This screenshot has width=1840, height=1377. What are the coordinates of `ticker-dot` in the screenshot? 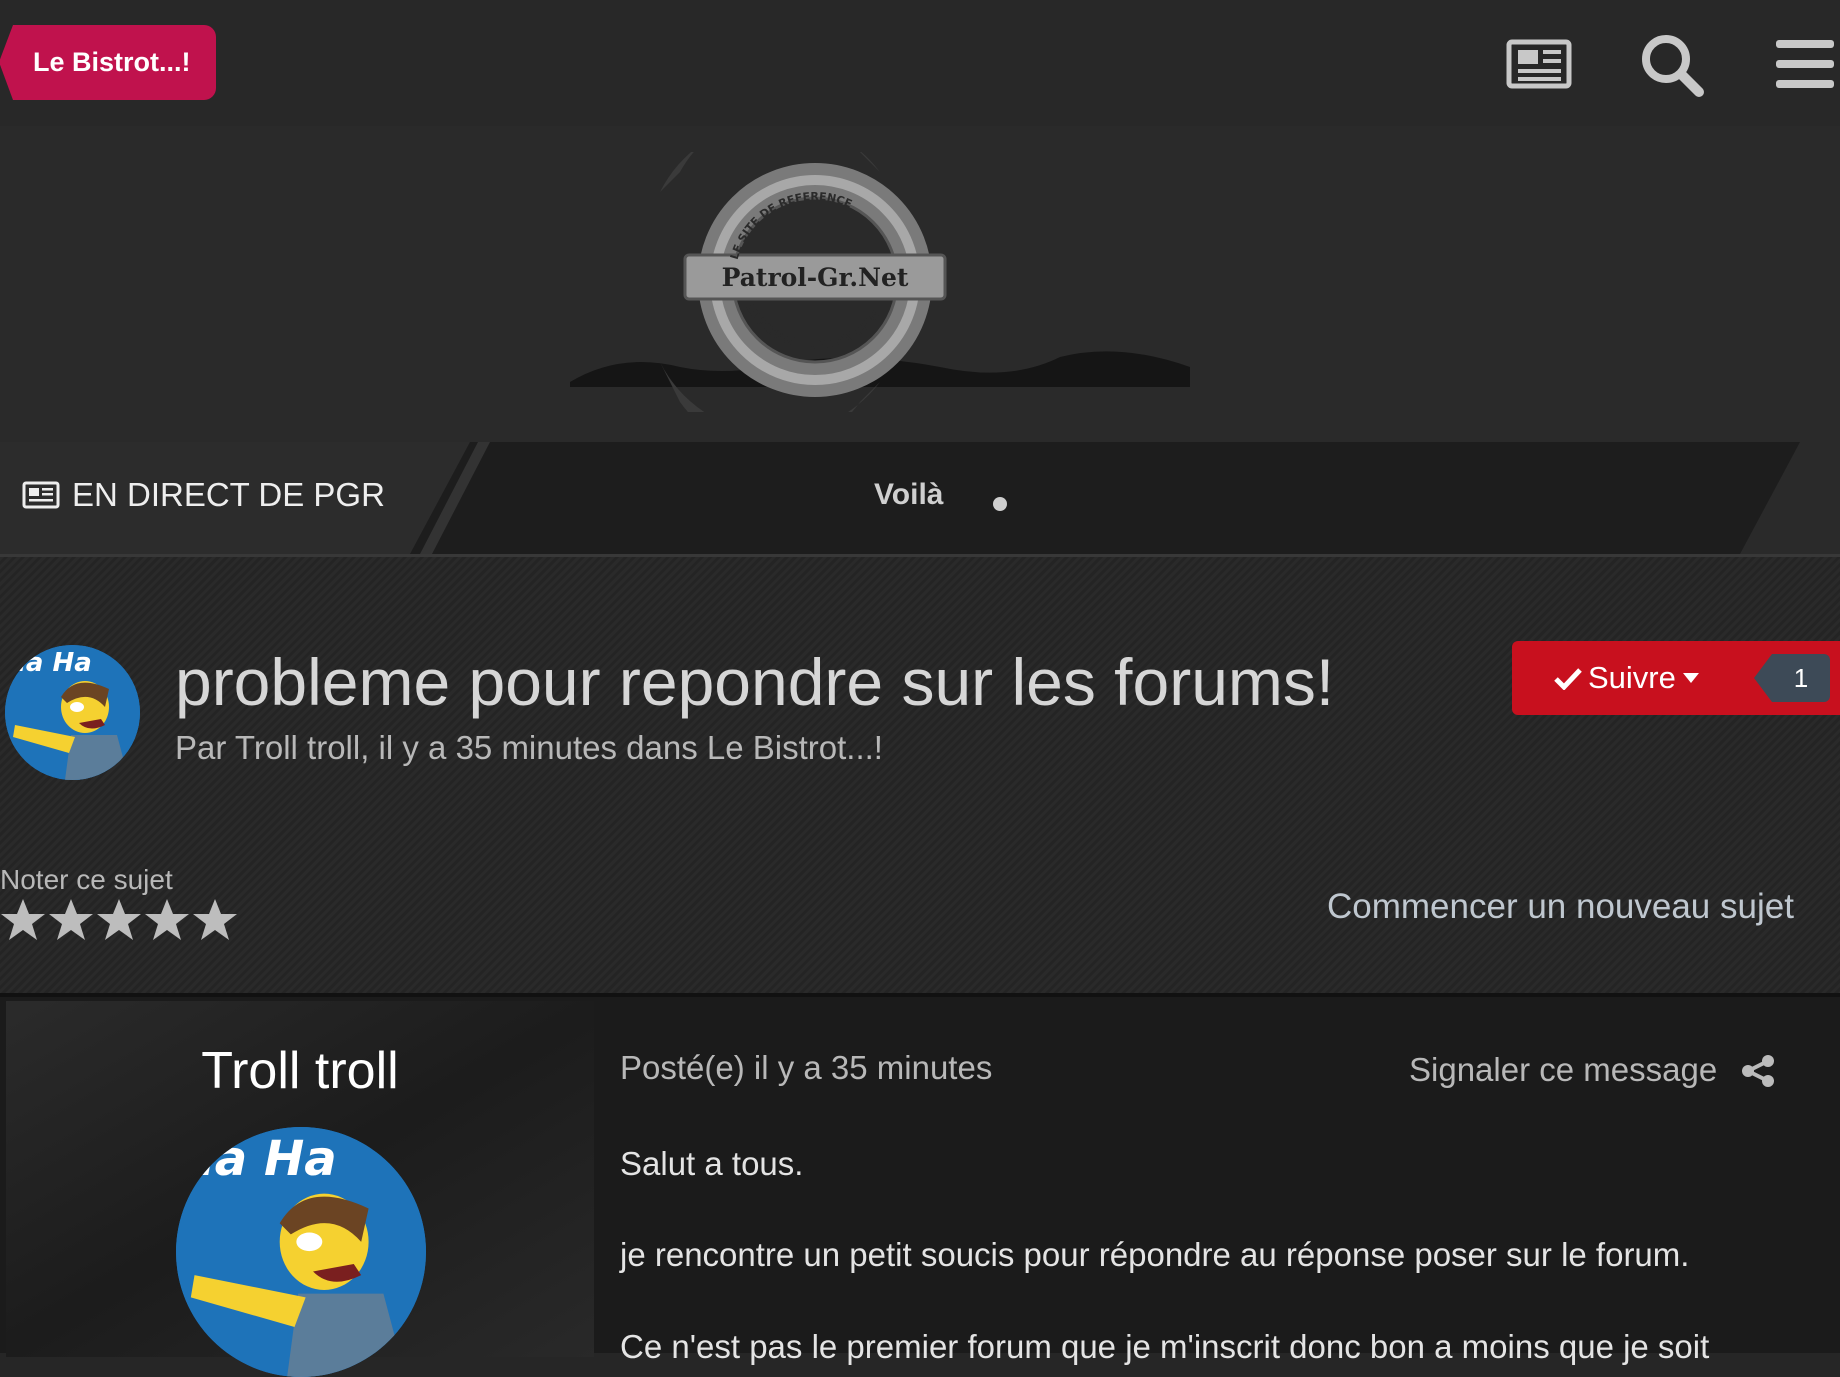 It's located at (1000, 504).